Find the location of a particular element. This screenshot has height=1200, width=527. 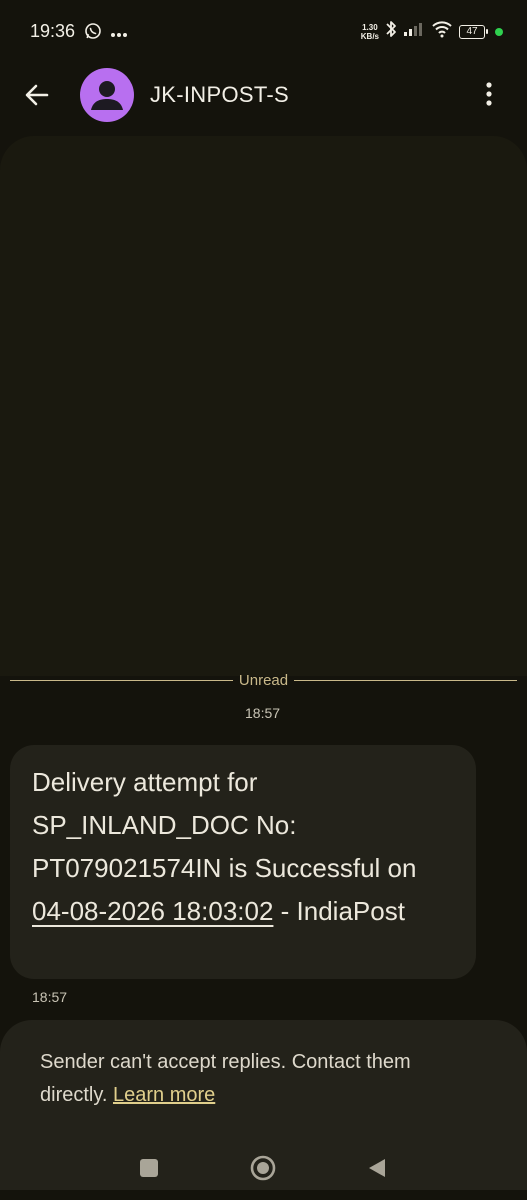

privacy-indicator-dot is located at coordinates (499, 31).